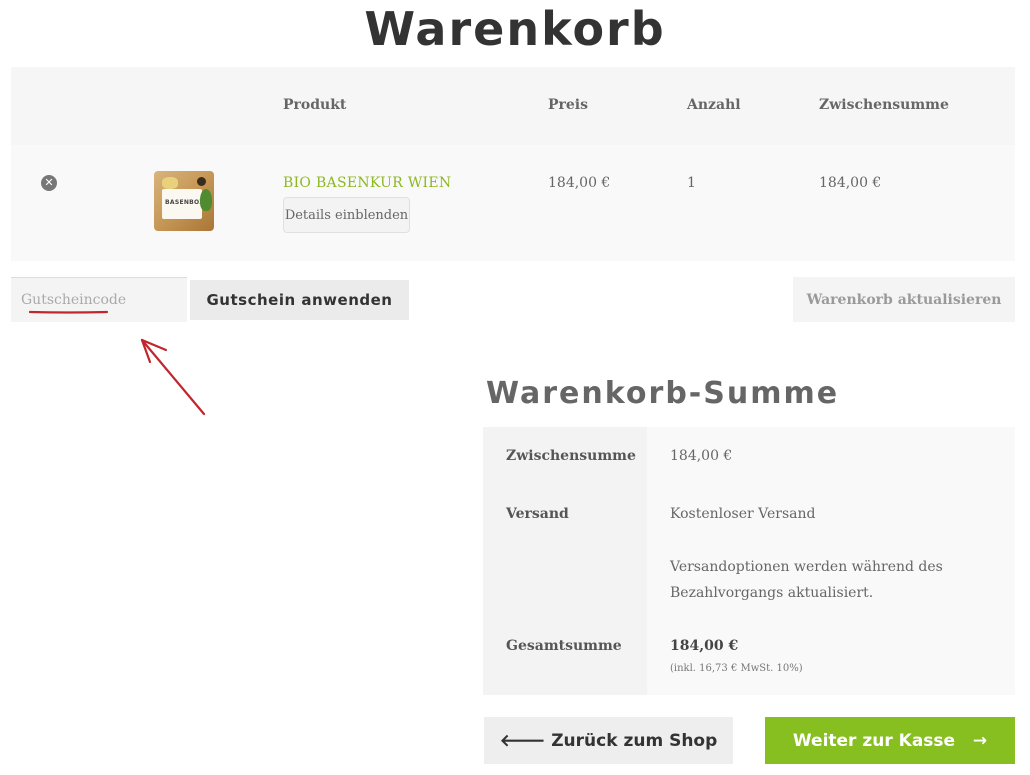  What do you see at coordinates (173, 377) in the screenshot?
I see `annotation-arrow-icon` at bounding box center [173, 377].